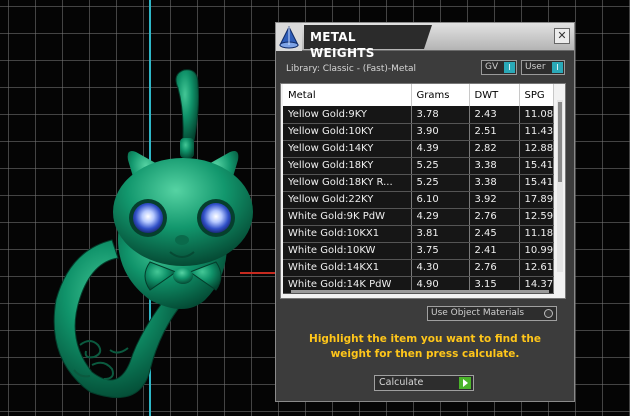 Image resolution: width=630 pixels, height=416 pixels. Describe the element at coordinates (347, 166) in the screenshot. I see `cell-metal: Yellow Gold:18KY` at that location.